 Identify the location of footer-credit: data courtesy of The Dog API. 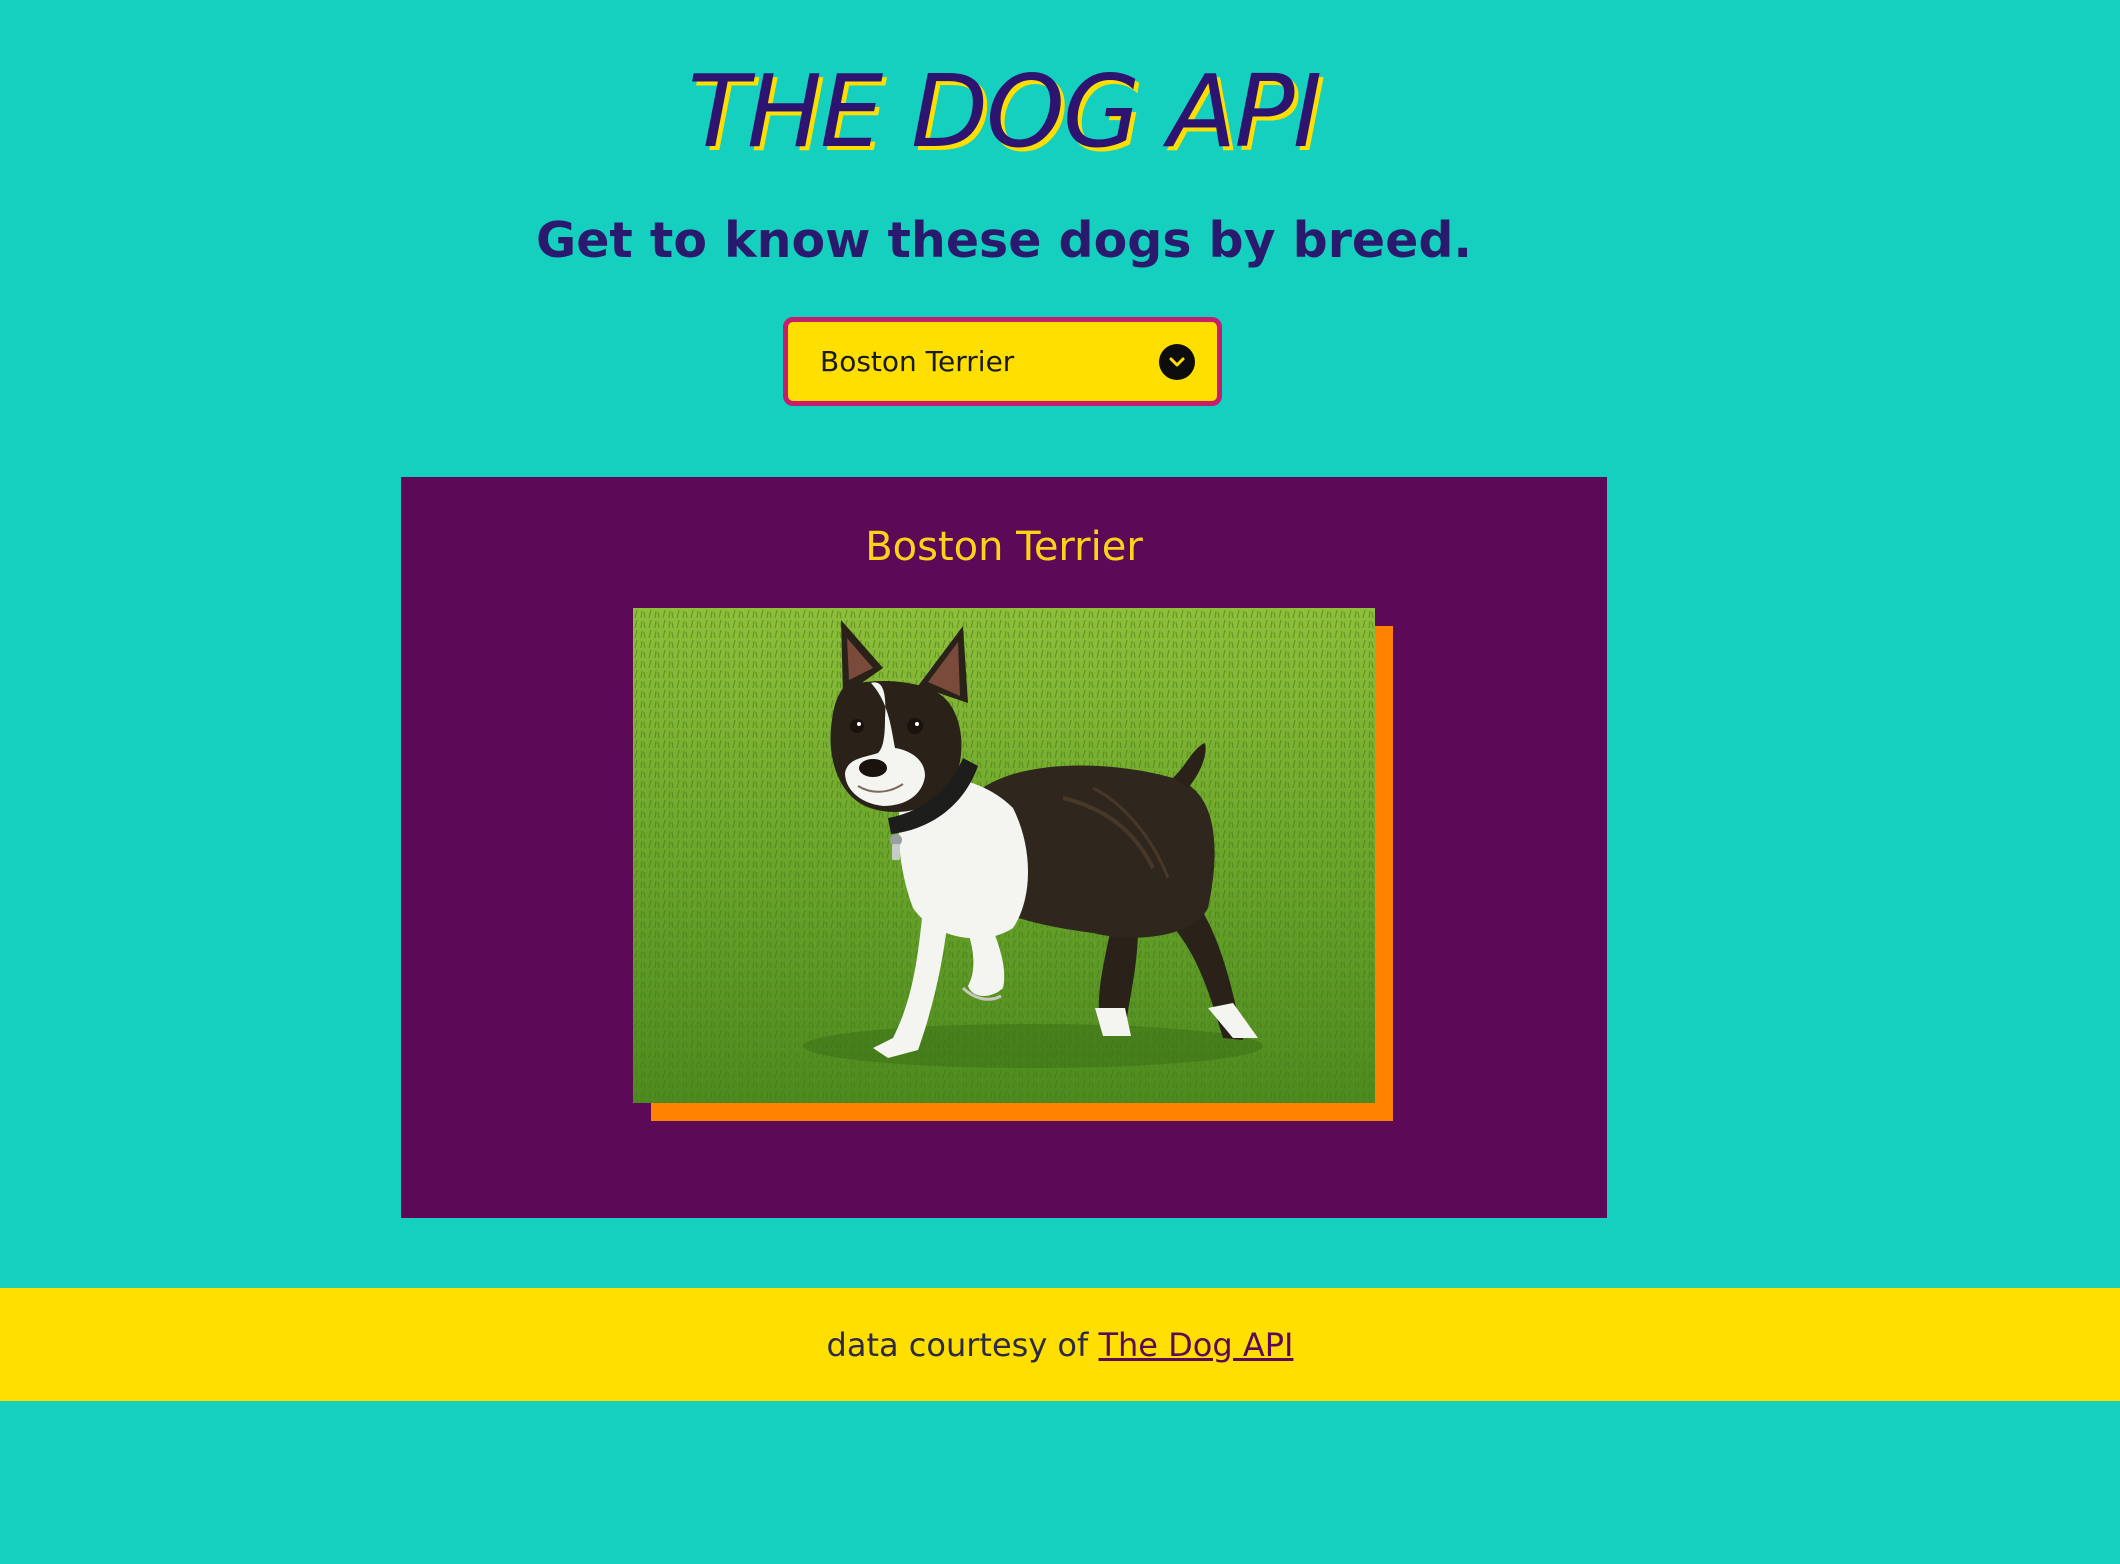
(1060, 1345).